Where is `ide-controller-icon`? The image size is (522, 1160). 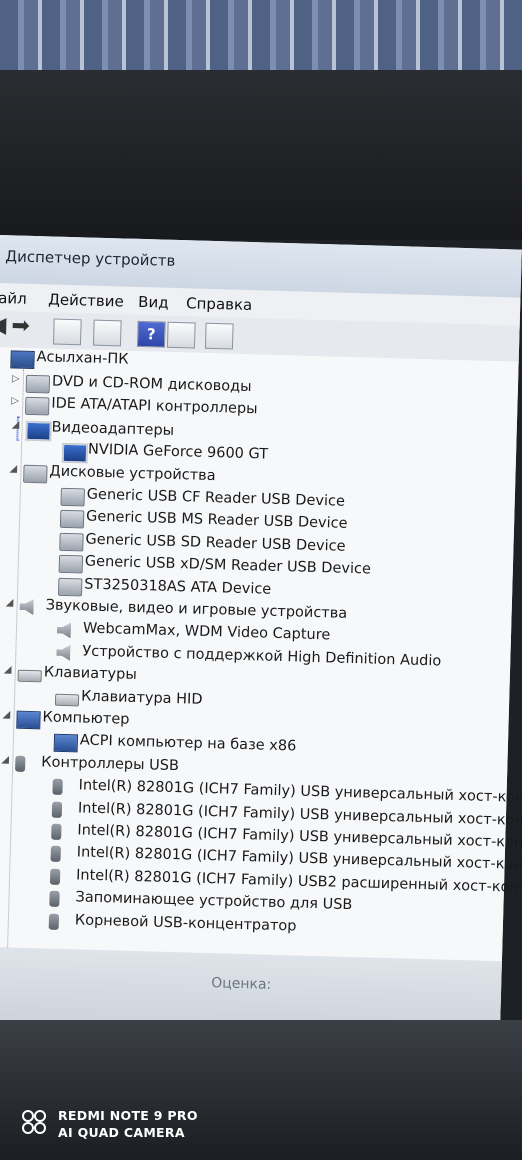
ide-controller-icon is located at coordinates (37, 406).